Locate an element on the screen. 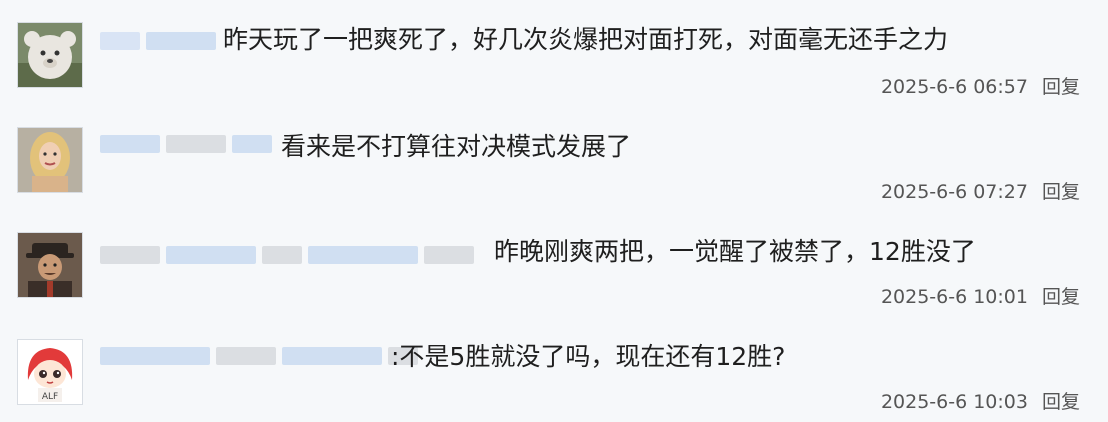  blonde-woman-avatar-icon is located at coordinates (50, 160).